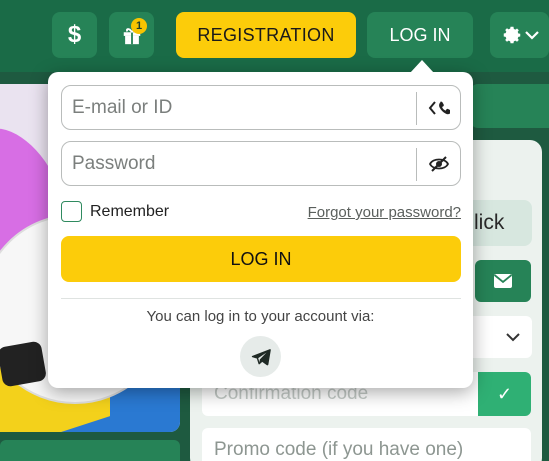  I want to click on telegram-login-button, so click(260, 356).